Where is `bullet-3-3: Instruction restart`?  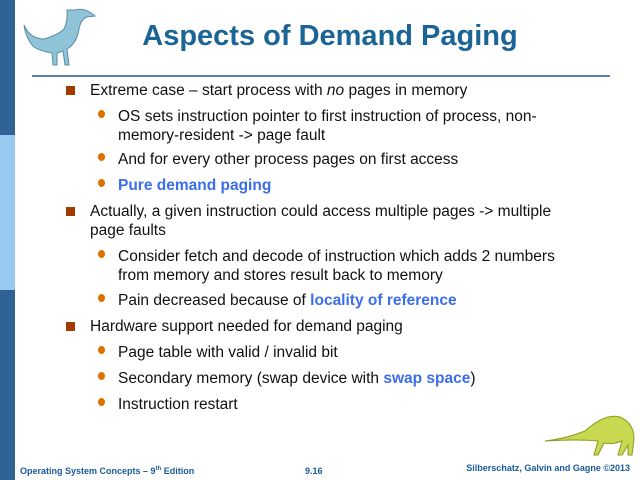
bullet-3-3: Instruction restart is located at coordinates (178, 404).